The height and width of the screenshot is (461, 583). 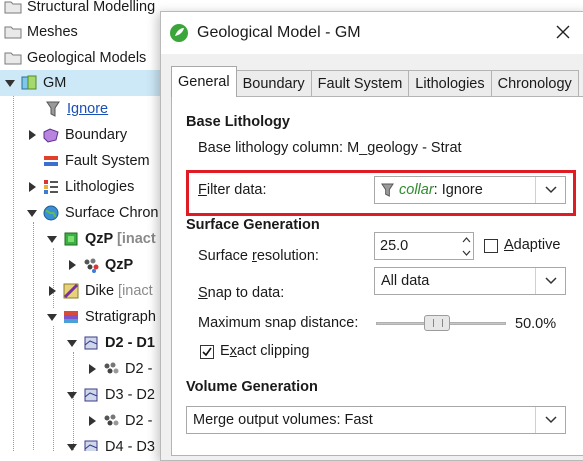 I want to click on tree-item-d4-d3: D4 - D3, so click(x=110, y=442).